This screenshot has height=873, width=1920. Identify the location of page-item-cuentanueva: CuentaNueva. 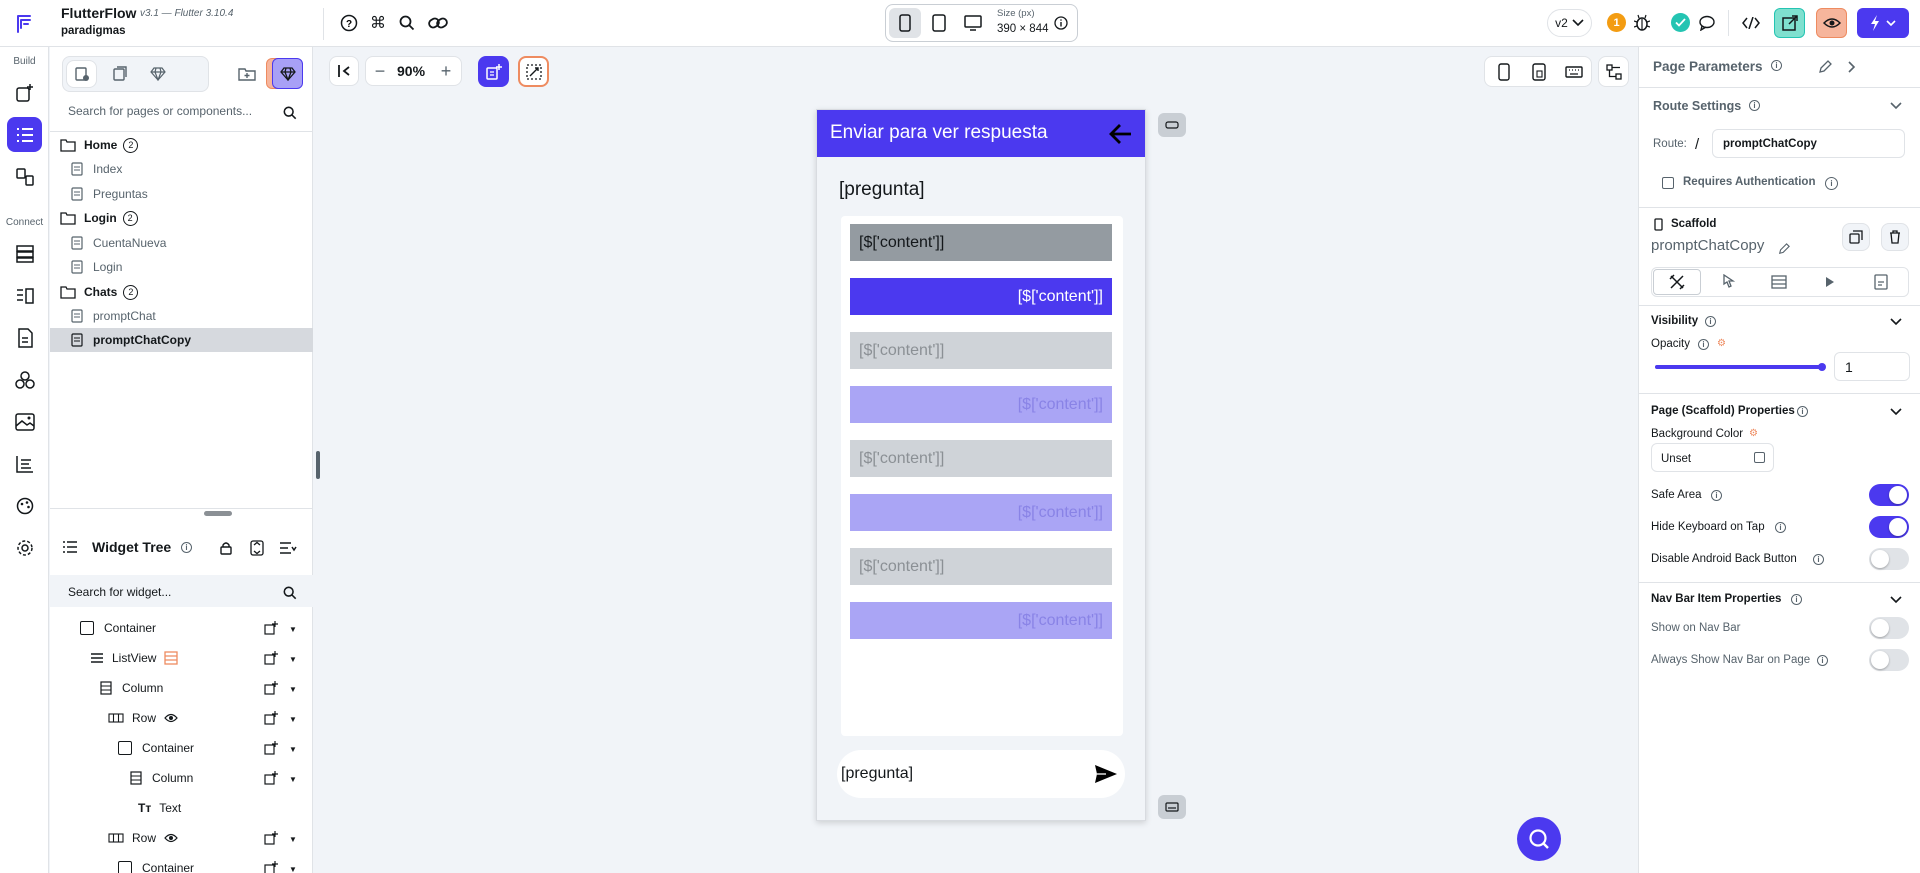
(181, 243).